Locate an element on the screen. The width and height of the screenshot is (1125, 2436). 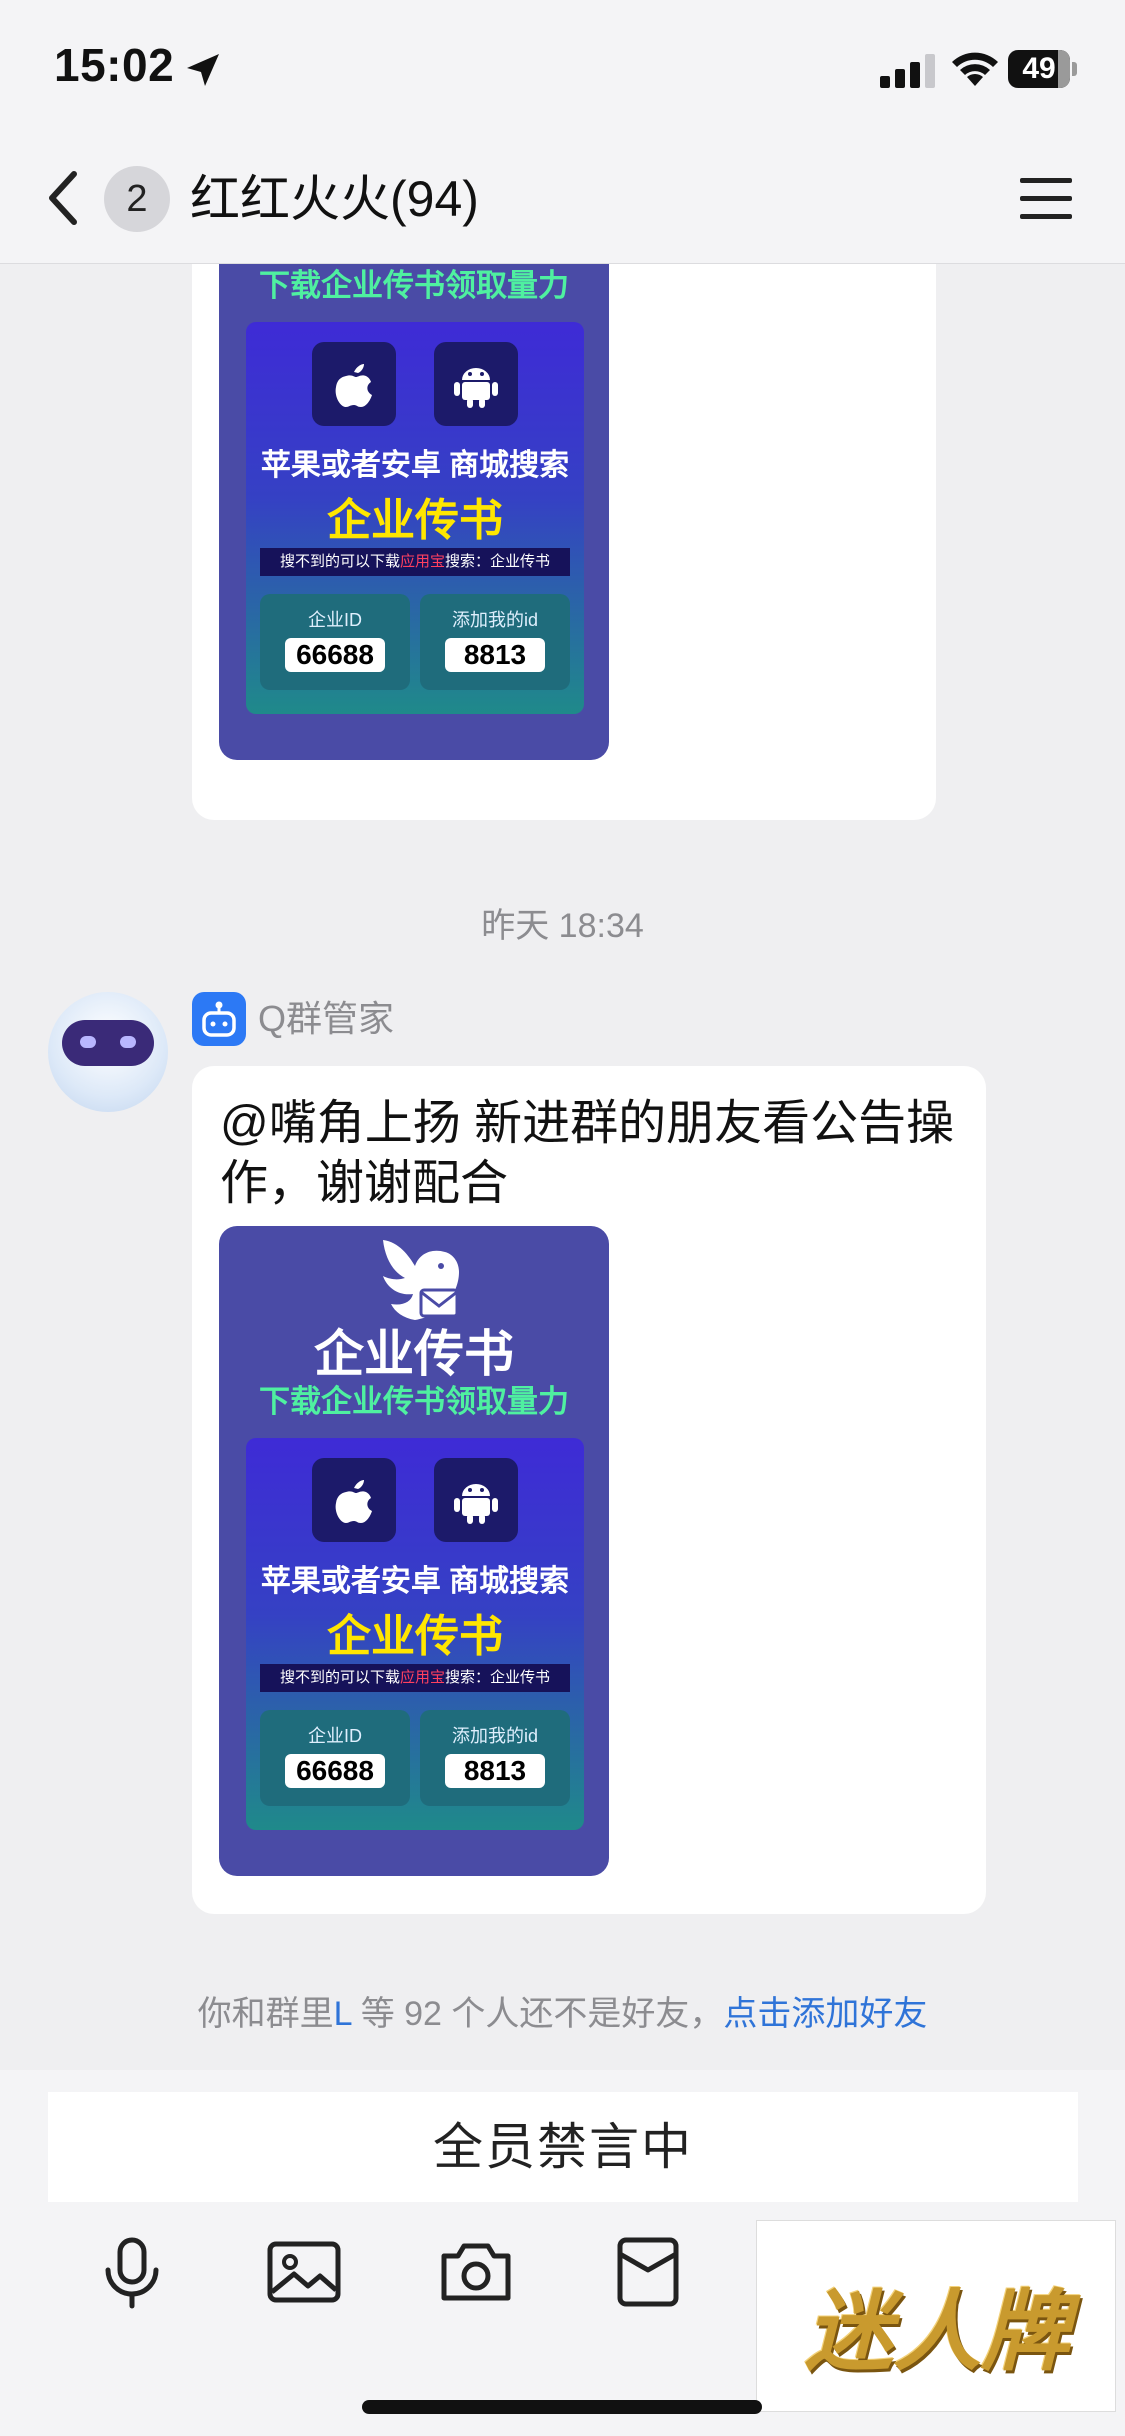
avatar is located at coordinates (108, 1052).